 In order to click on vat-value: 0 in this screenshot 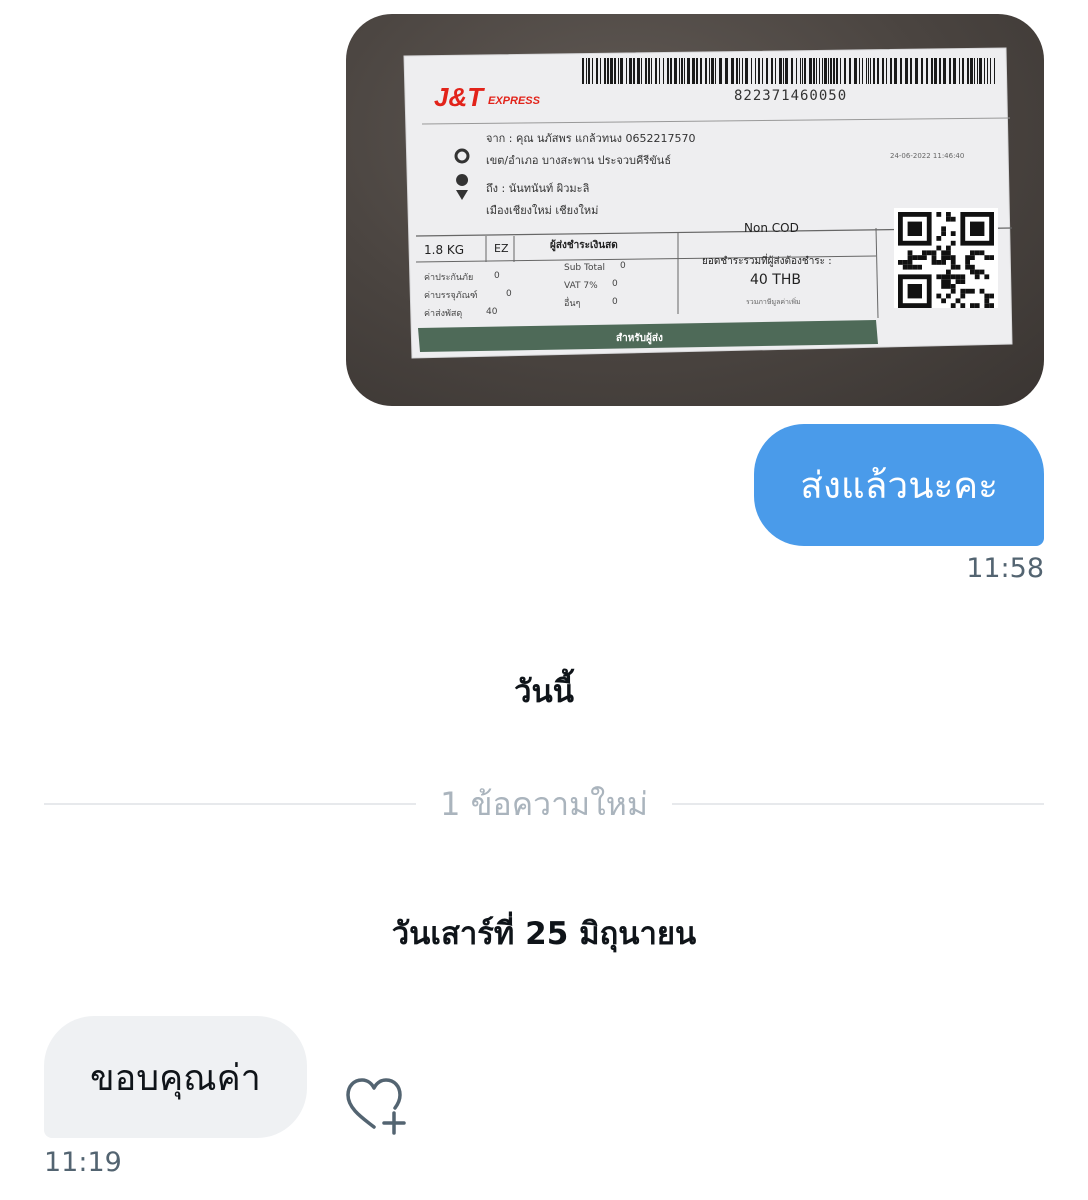, I will do `click(615, 284)`.